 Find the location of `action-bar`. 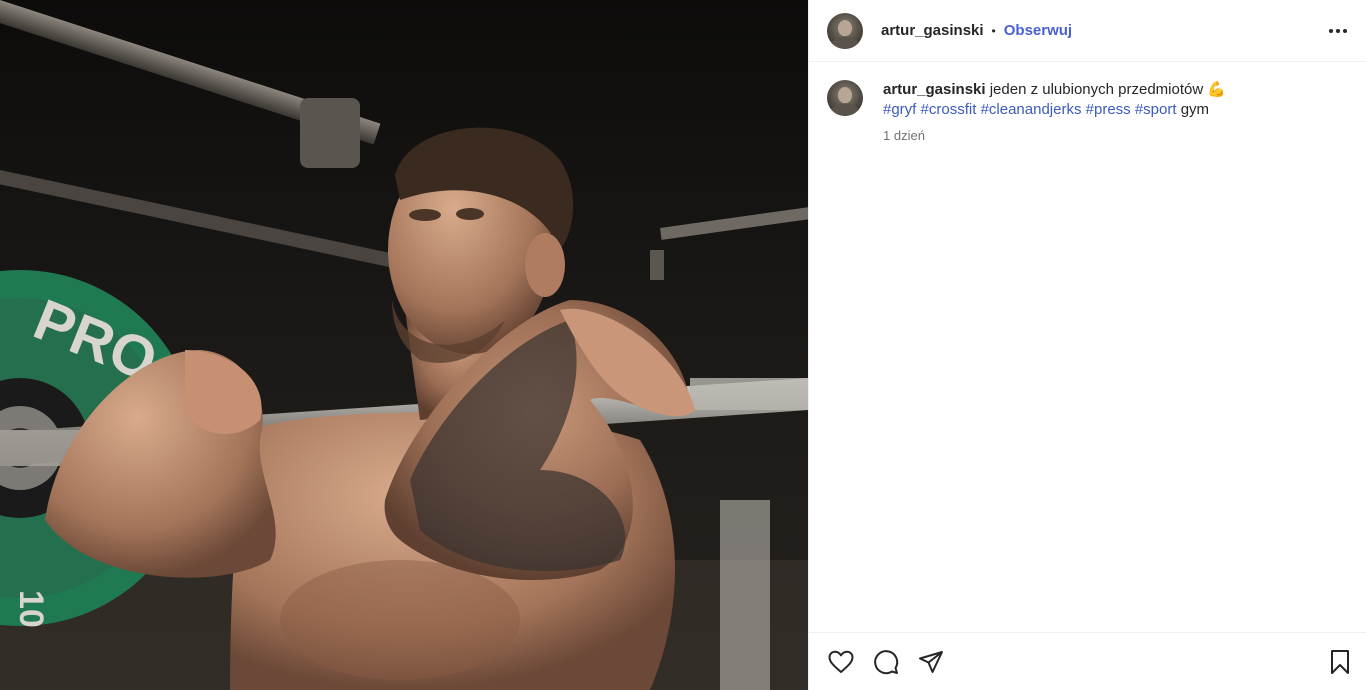

action-bar is located at coordinates (1087, 661).